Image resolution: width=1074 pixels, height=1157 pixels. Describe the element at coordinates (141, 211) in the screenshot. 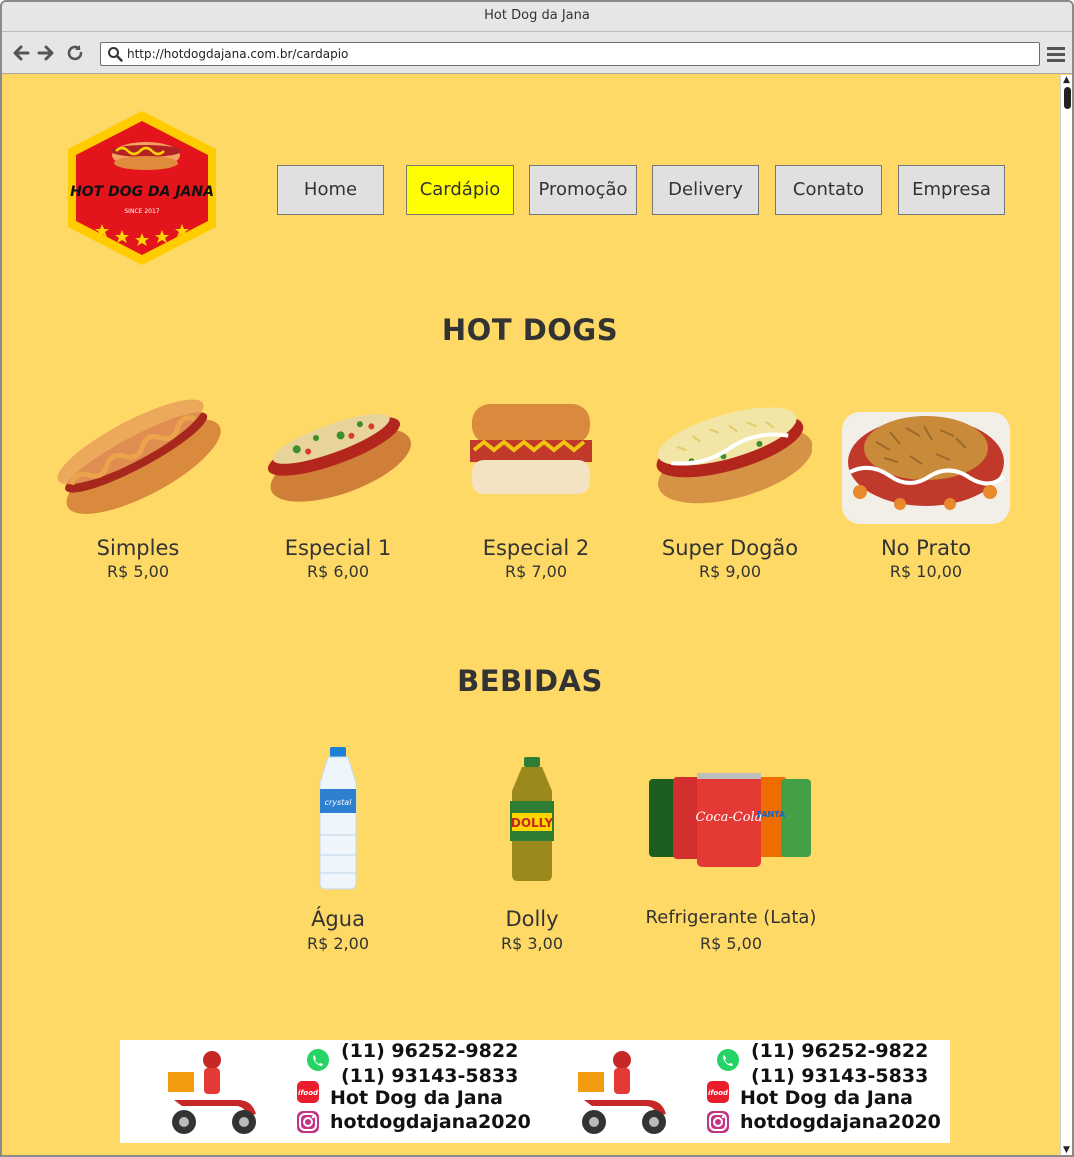

I see `svg-text: SINCE 2017` at that location.